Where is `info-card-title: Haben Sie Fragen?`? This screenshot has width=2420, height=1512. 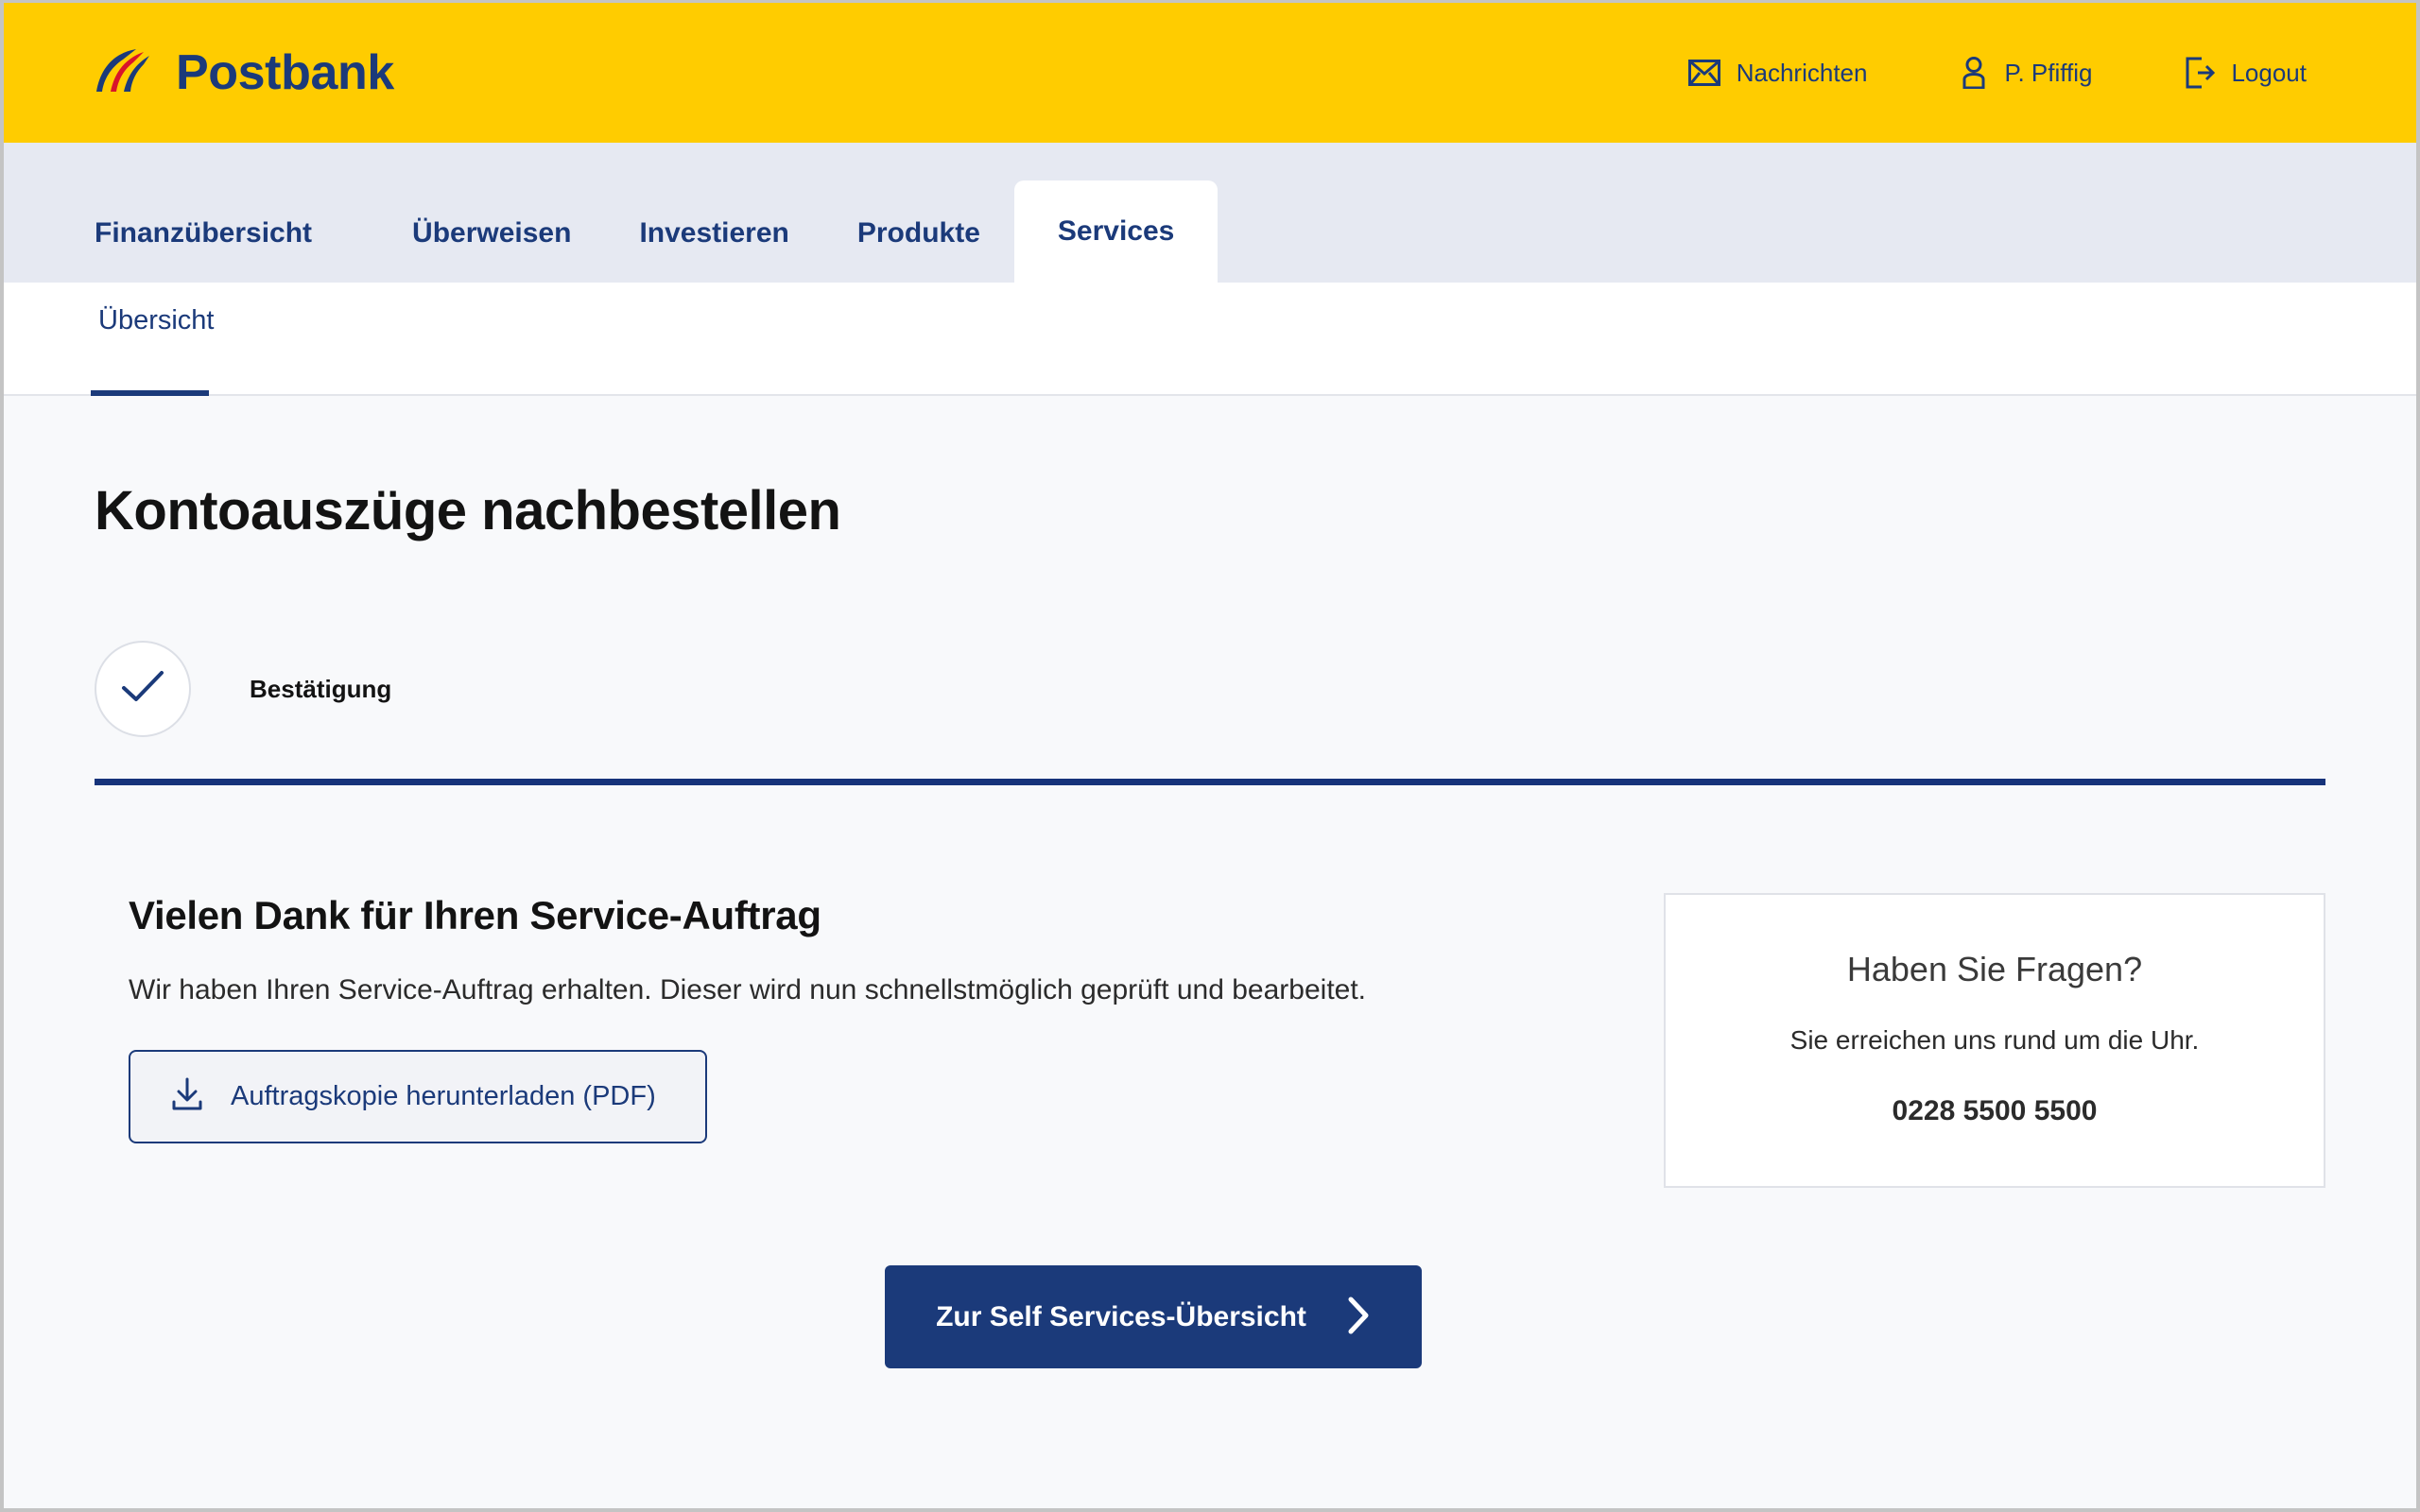 info-card-title: Haben Sie Fragen? is located at coordinates (1994, 969).